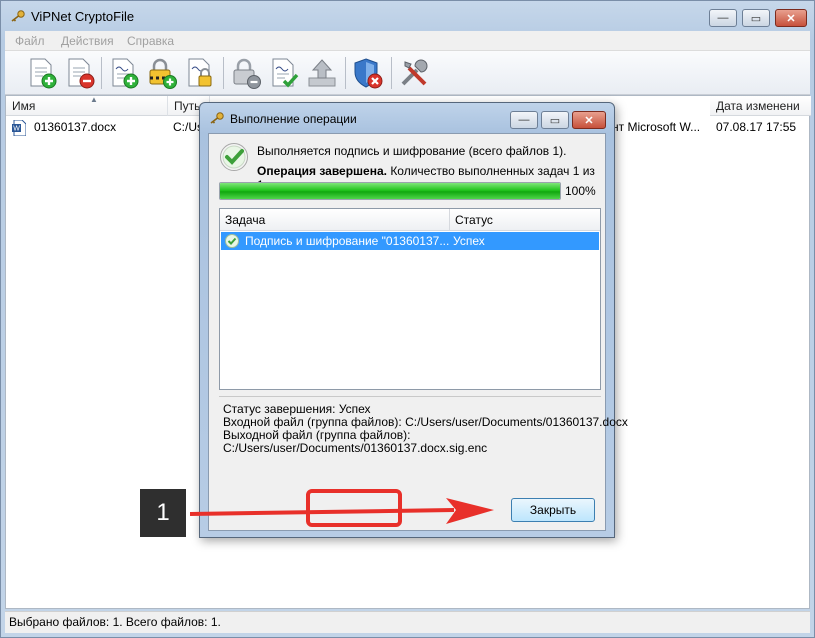 The width and height of the screenshot is (815, 638). What do you see at coordinates (94, 100) in the screenshot?
I see `sort-asc-icon: ▲` at bounding box center [94, 100].